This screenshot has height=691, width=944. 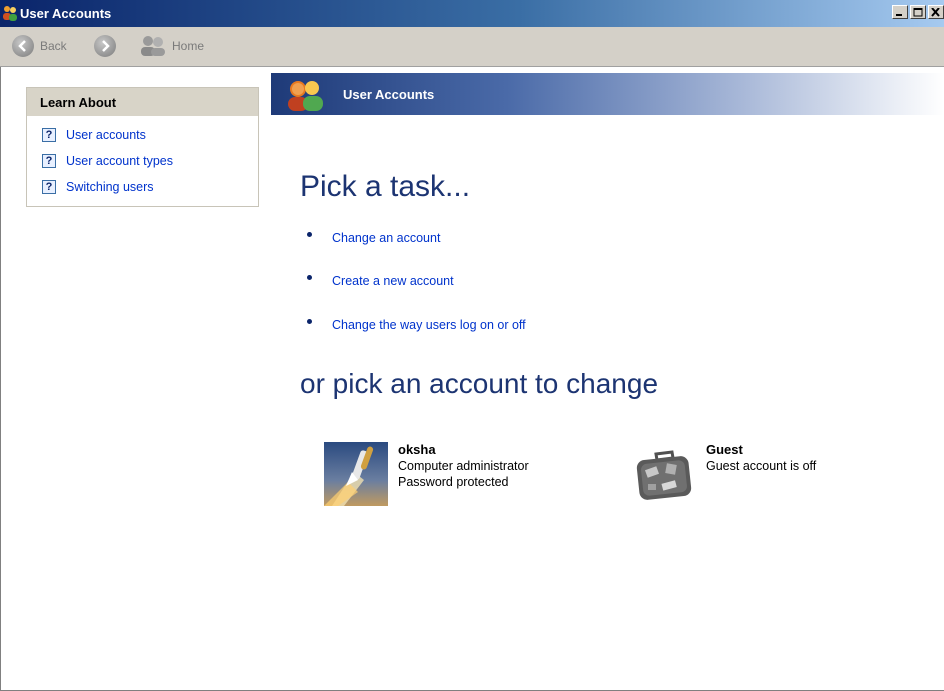 I want to click on learn-item-switching-users: ? Switching users, so click(x=98, y=187).